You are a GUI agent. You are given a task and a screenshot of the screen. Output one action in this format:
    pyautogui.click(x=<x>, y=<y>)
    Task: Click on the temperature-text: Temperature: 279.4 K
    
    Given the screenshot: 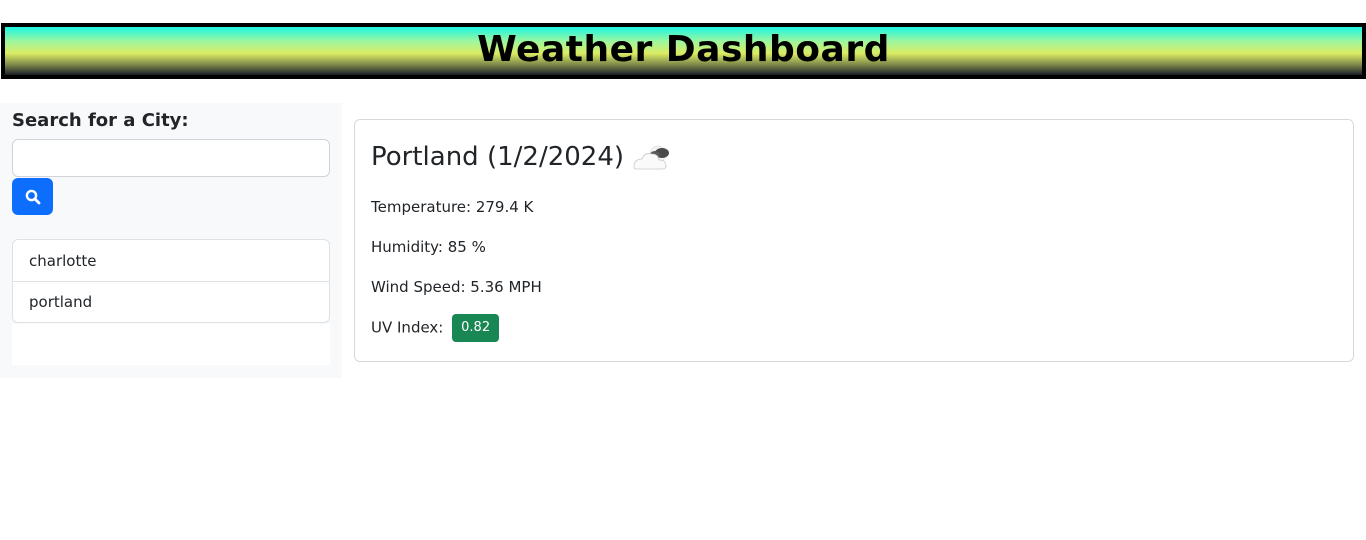 What is the action you would take?
    pyautogui.click(x=452, y=207)
    